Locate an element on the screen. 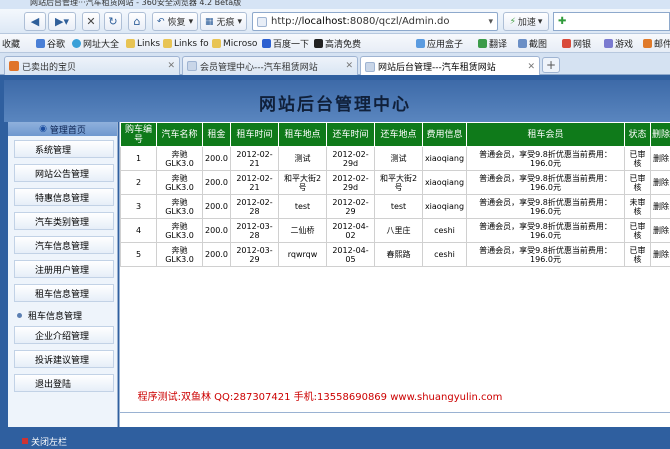 The height and width of the screenshot is (449, 670). table-cell: 2012-02-28 is located at coordinates (254, 206).